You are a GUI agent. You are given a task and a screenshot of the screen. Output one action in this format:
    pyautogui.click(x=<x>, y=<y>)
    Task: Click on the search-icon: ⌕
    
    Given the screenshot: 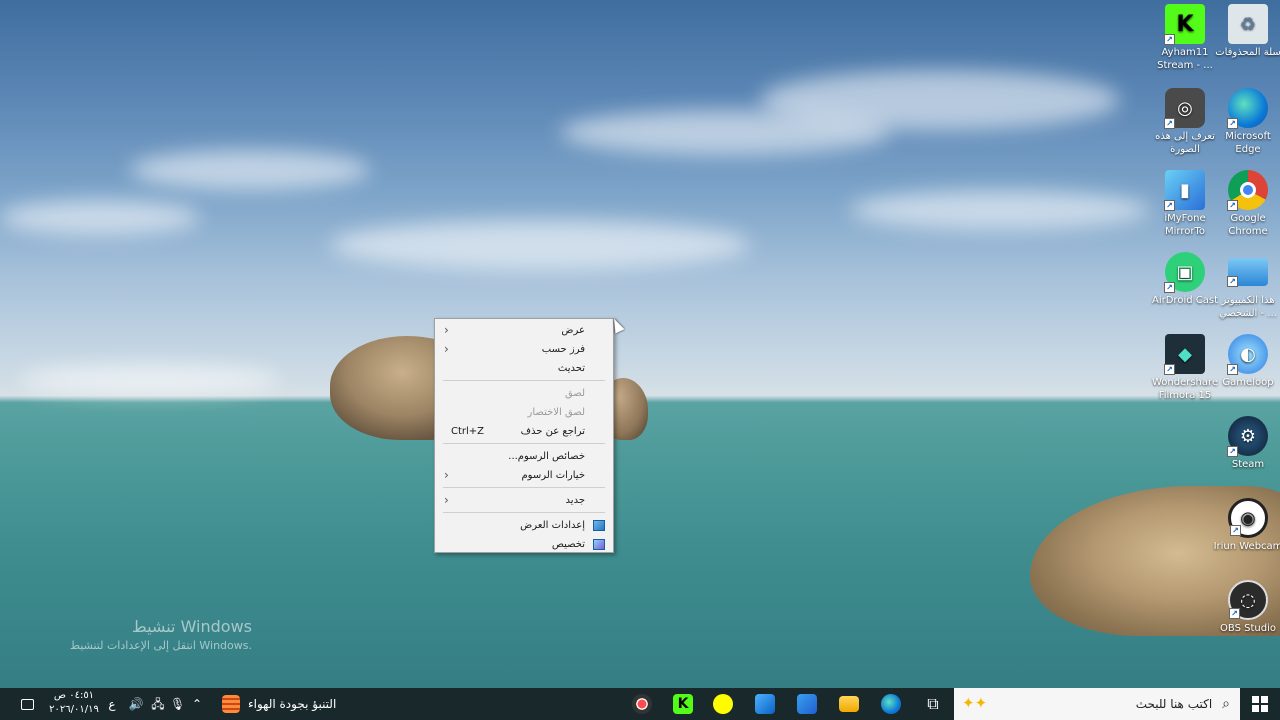 What is the action you would take?
    pyautogui.click(x=1226, y=704)
    